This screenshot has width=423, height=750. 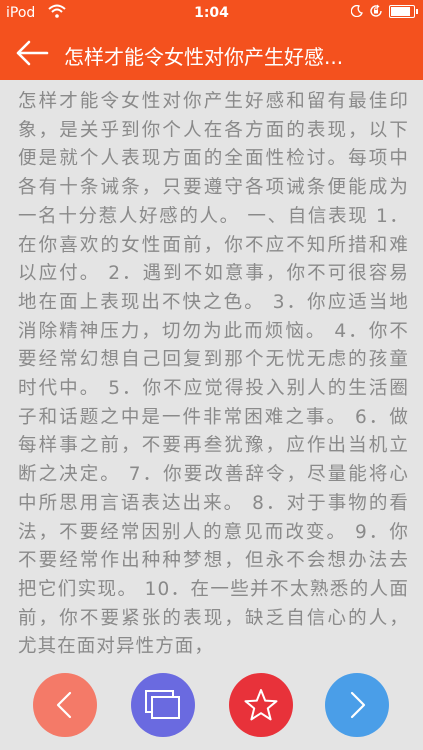 I want to click on rotation-lock-icon, so click(x=376, y=10).